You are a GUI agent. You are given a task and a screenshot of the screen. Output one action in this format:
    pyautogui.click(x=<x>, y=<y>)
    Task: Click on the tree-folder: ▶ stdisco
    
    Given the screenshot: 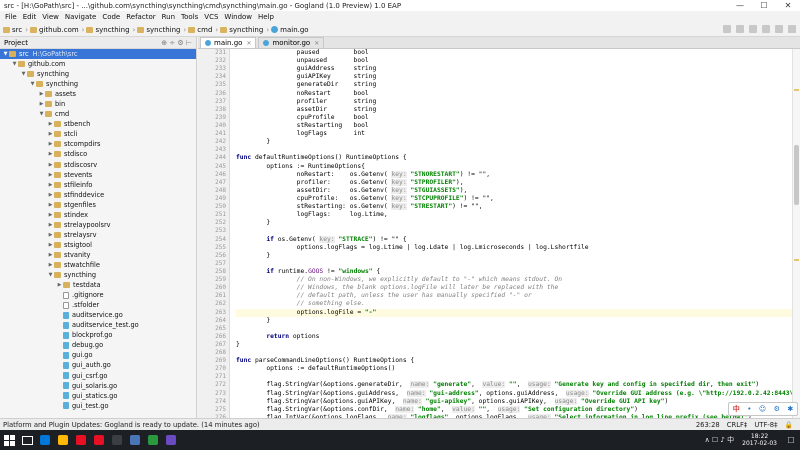 What is the action you would take?
    pyautogui.click(x=98, y=154)
    